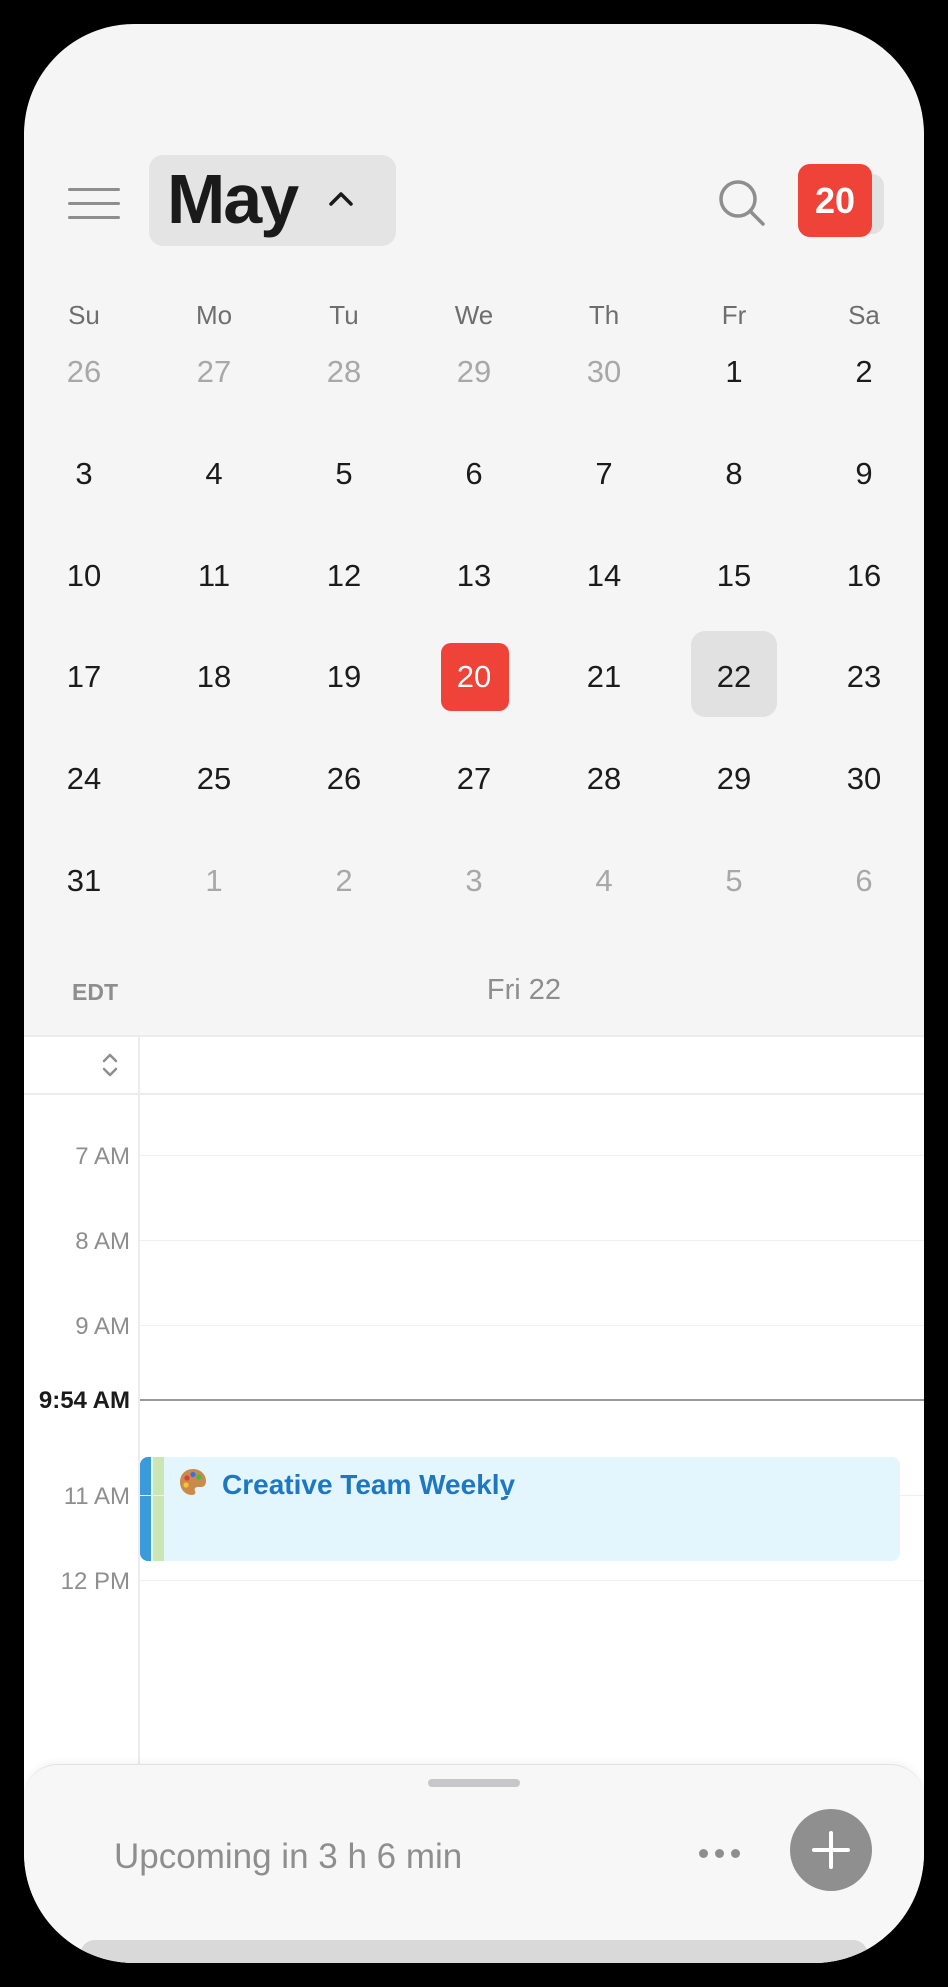 The image size is (948, 1987). What do you see at coordinates (831, 1850) in the screenshot?
I see `add-event-button` at bounding box center [831, 1850].